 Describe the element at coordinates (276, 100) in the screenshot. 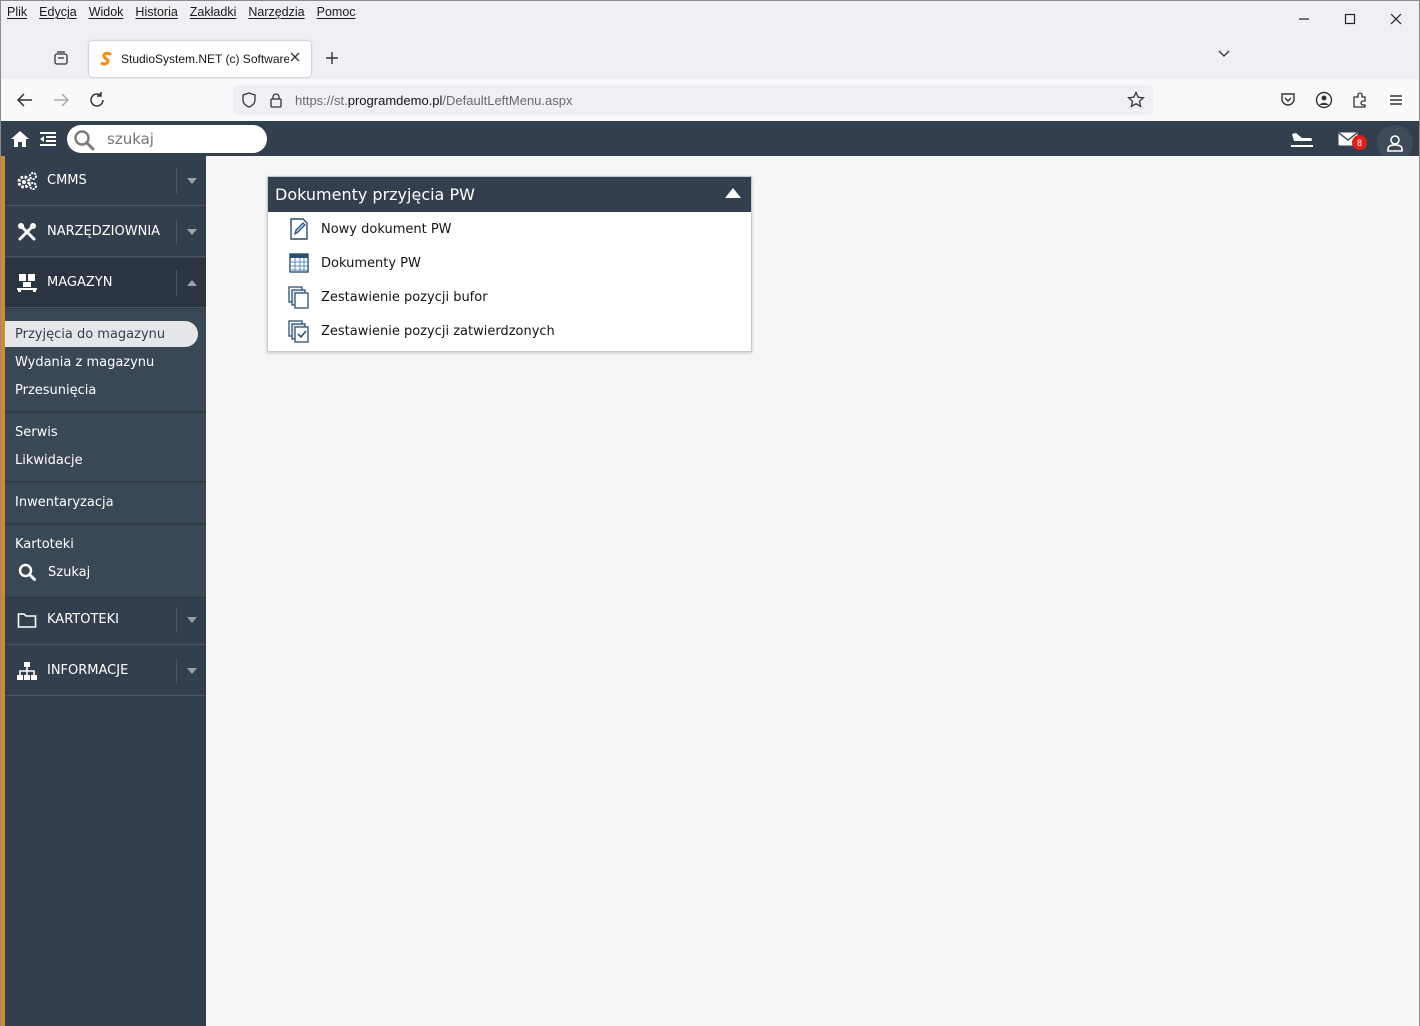

I see `lock-icon` at that location.